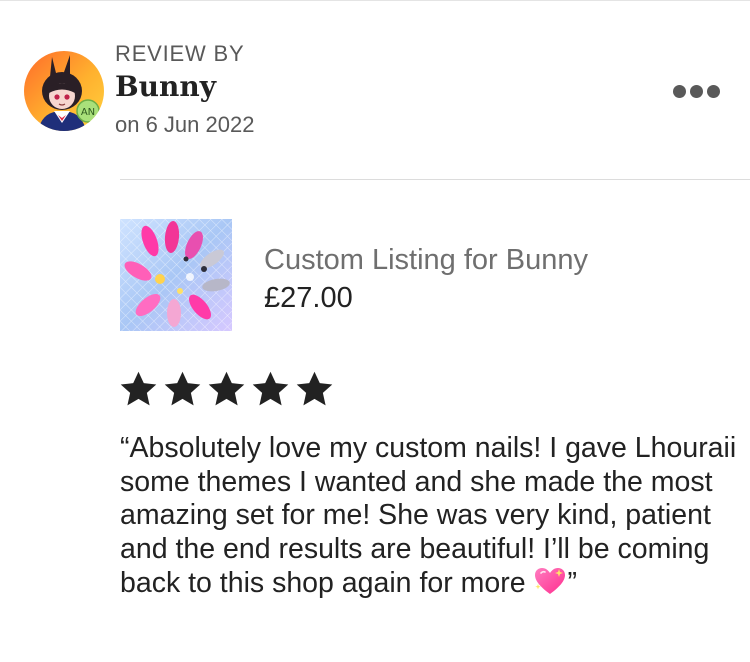 Image resolution: width=750 pixels, height=662 pixels. What do you see at coordinates (185, 124) in the screenshot?
I see `review-date: on 6 Jun 2022` at bounding box center [185, 124].